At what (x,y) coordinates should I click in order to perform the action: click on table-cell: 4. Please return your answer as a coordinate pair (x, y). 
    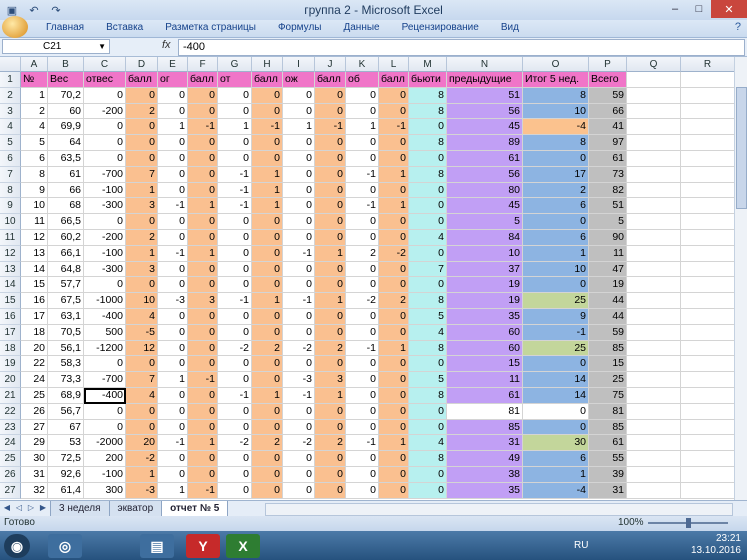
    Looking at the image, I should click on (428, 443).